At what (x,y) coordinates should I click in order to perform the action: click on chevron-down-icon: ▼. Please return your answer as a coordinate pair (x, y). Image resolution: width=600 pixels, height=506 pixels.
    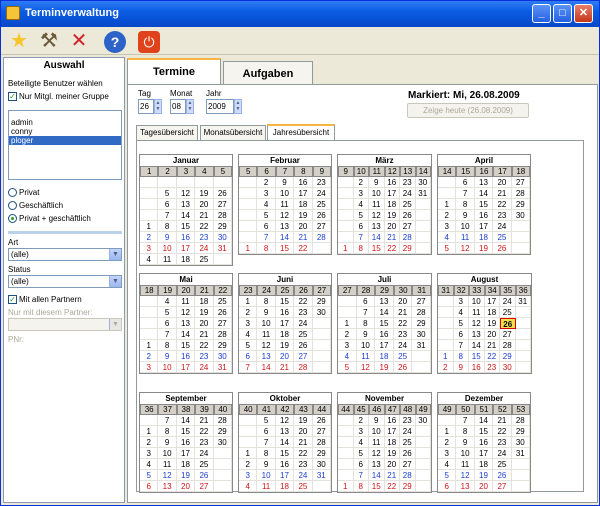
    Looking at the image, I should click on (115, 324).